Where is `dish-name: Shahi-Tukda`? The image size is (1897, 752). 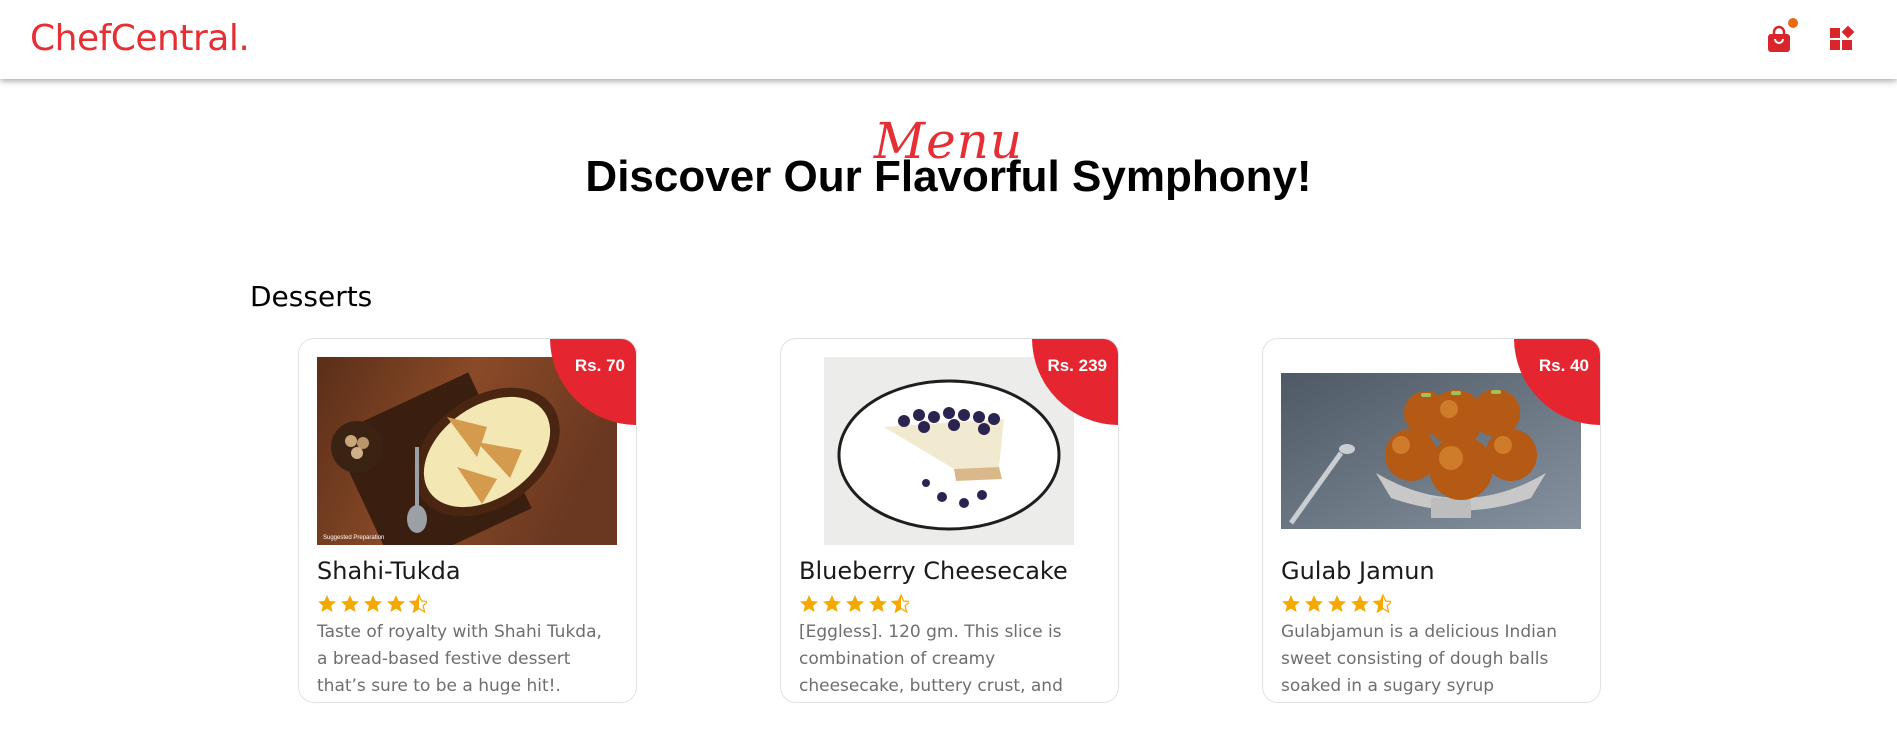 dish-name: Shahi-Tukda is located at coordinates (389, 571).